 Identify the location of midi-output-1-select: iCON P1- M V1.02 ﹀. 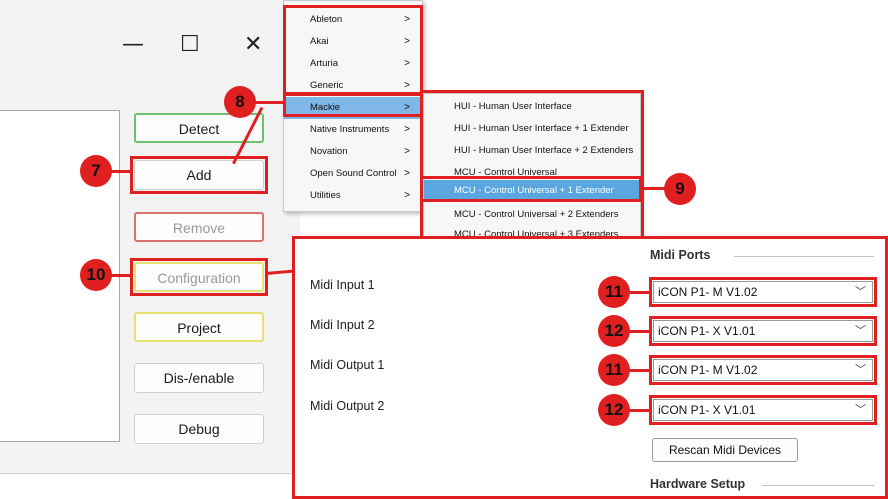
(763, 370).